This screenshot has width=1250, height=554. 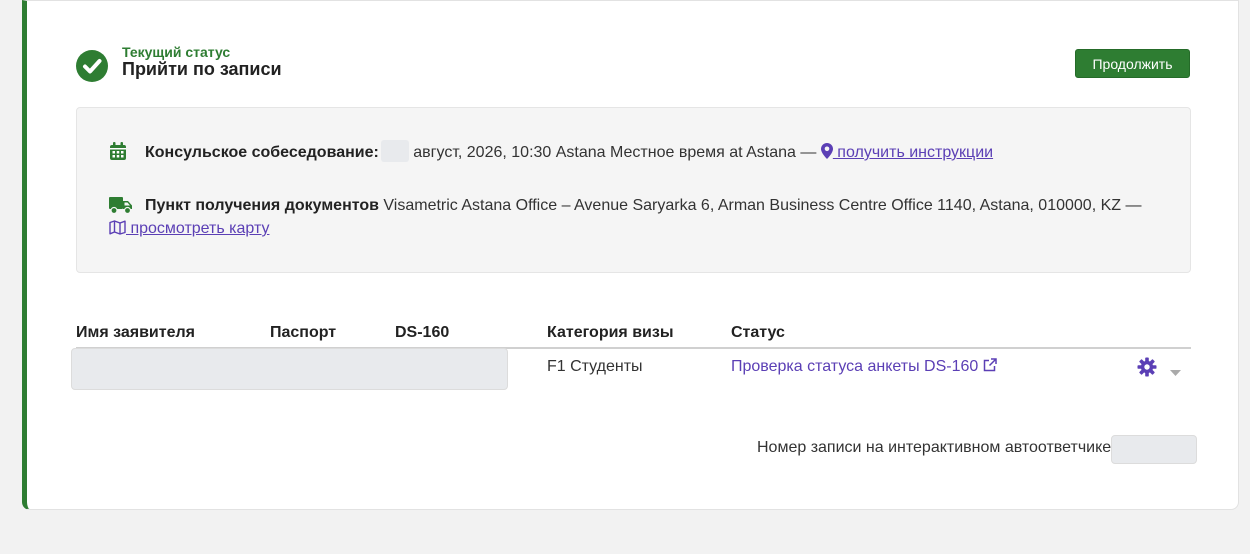 I want to click on map-pin-icon, so click(x=826, y=154).